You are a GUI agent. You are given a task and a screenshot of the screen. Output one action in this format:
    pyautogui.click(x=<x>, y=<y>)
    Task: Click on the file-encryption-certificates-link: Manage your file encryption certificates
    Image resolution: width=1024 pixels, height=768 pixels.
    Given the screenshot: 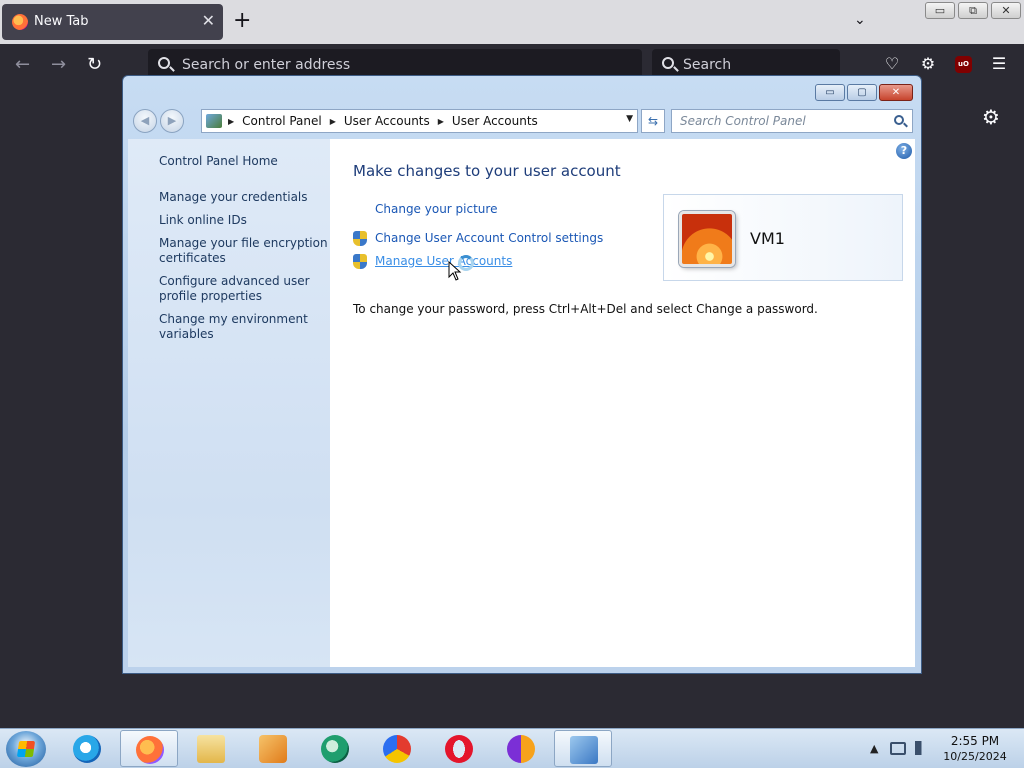 What is the action you would take?
    pyautogui.click(x=244, y=251)
    